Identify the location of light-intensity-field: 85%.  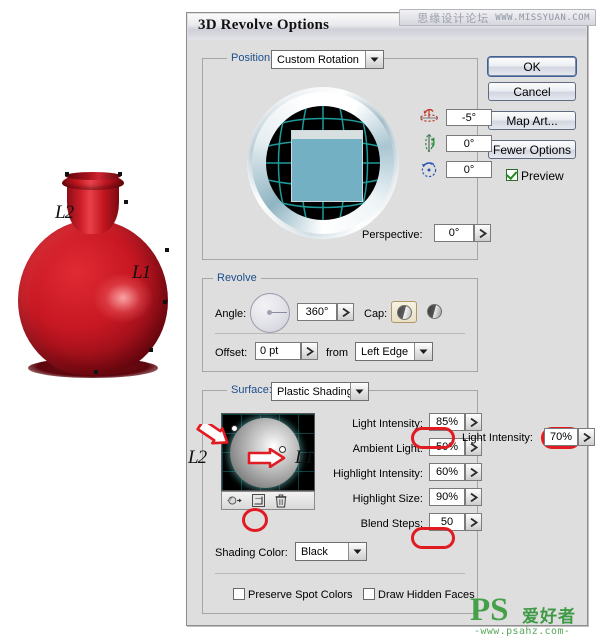
(447, 422).